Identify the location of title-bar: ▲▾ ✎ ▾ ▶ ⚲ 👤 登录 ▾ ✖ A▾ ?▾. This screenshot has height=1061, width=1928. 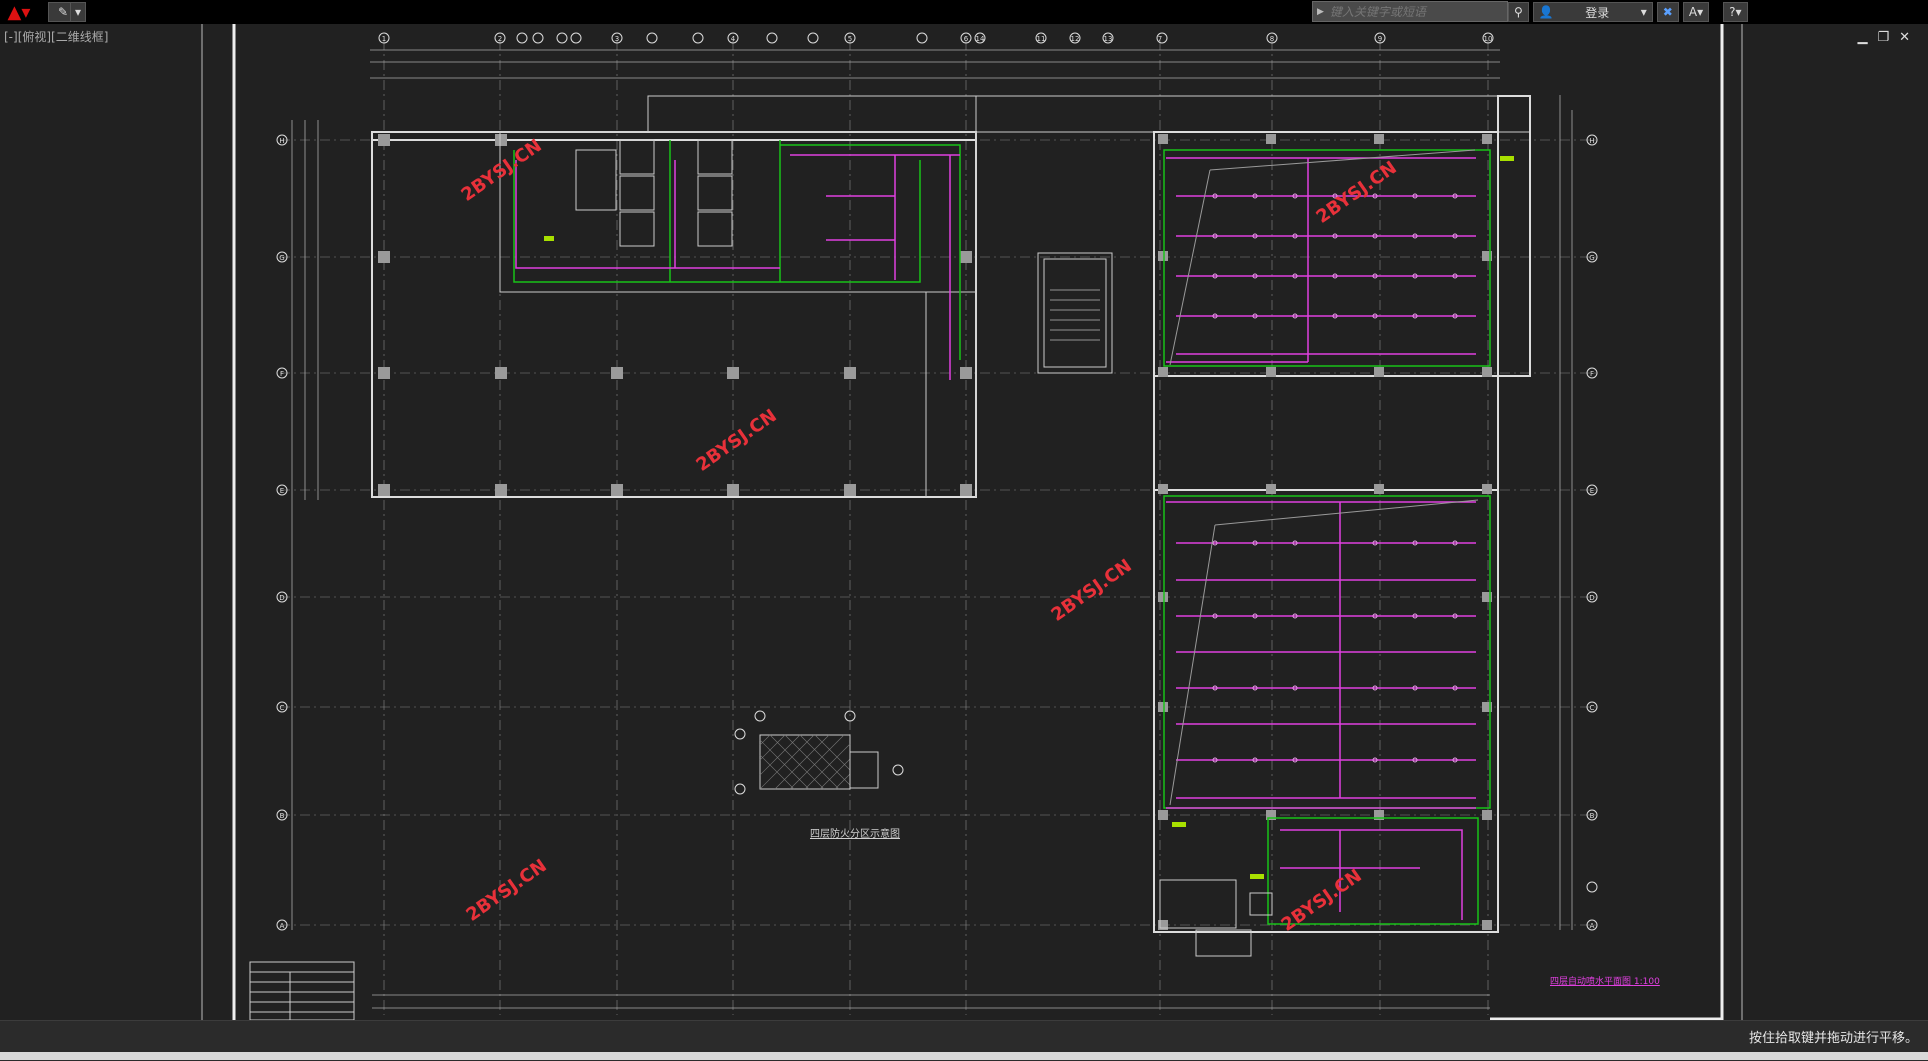
(964, 12).